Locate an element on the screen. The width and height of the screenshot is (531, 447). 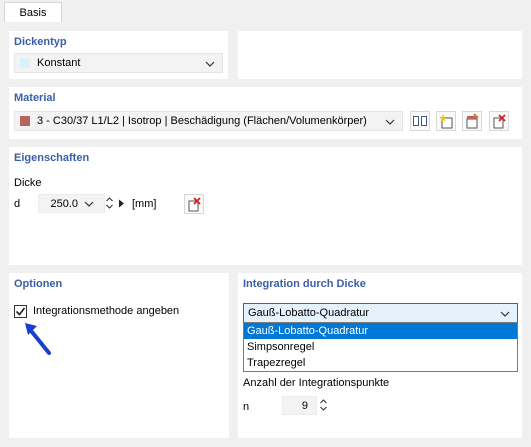
tab-basis: Basis is located at coordinates (33, 12).